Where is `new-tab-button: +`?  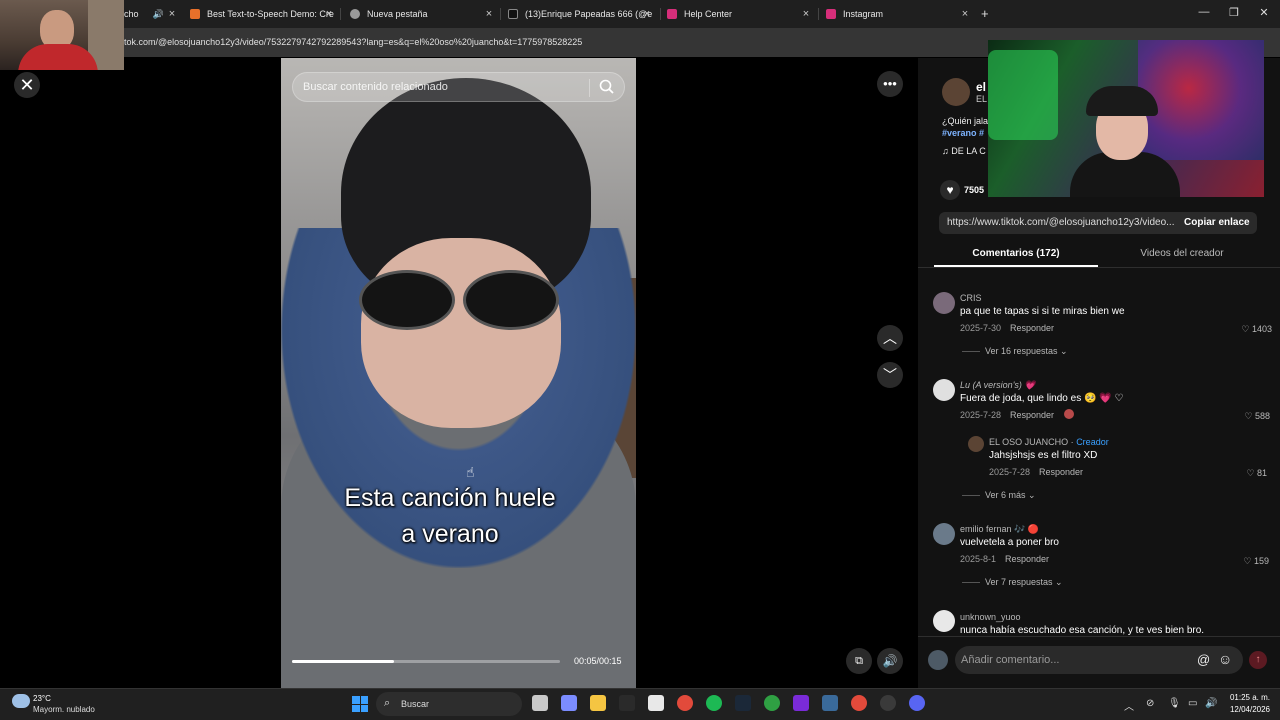 new-tab-button: + is located at coordinates (985, 13).